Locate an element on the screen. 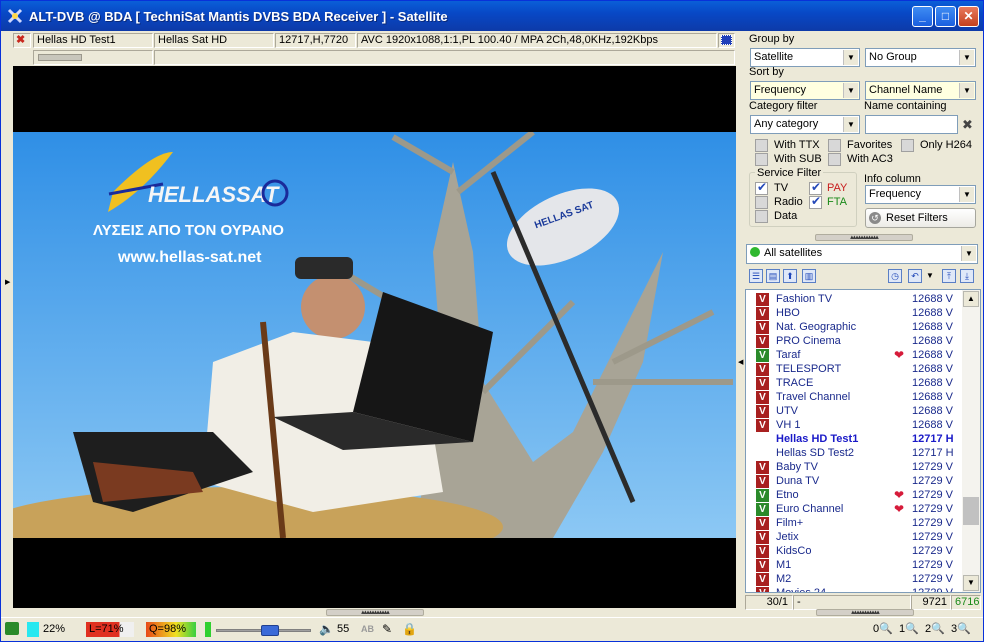 The width and height of the screenshot is (984, 642). channel-name: Travel Channel is located at coordinates (813, 397).